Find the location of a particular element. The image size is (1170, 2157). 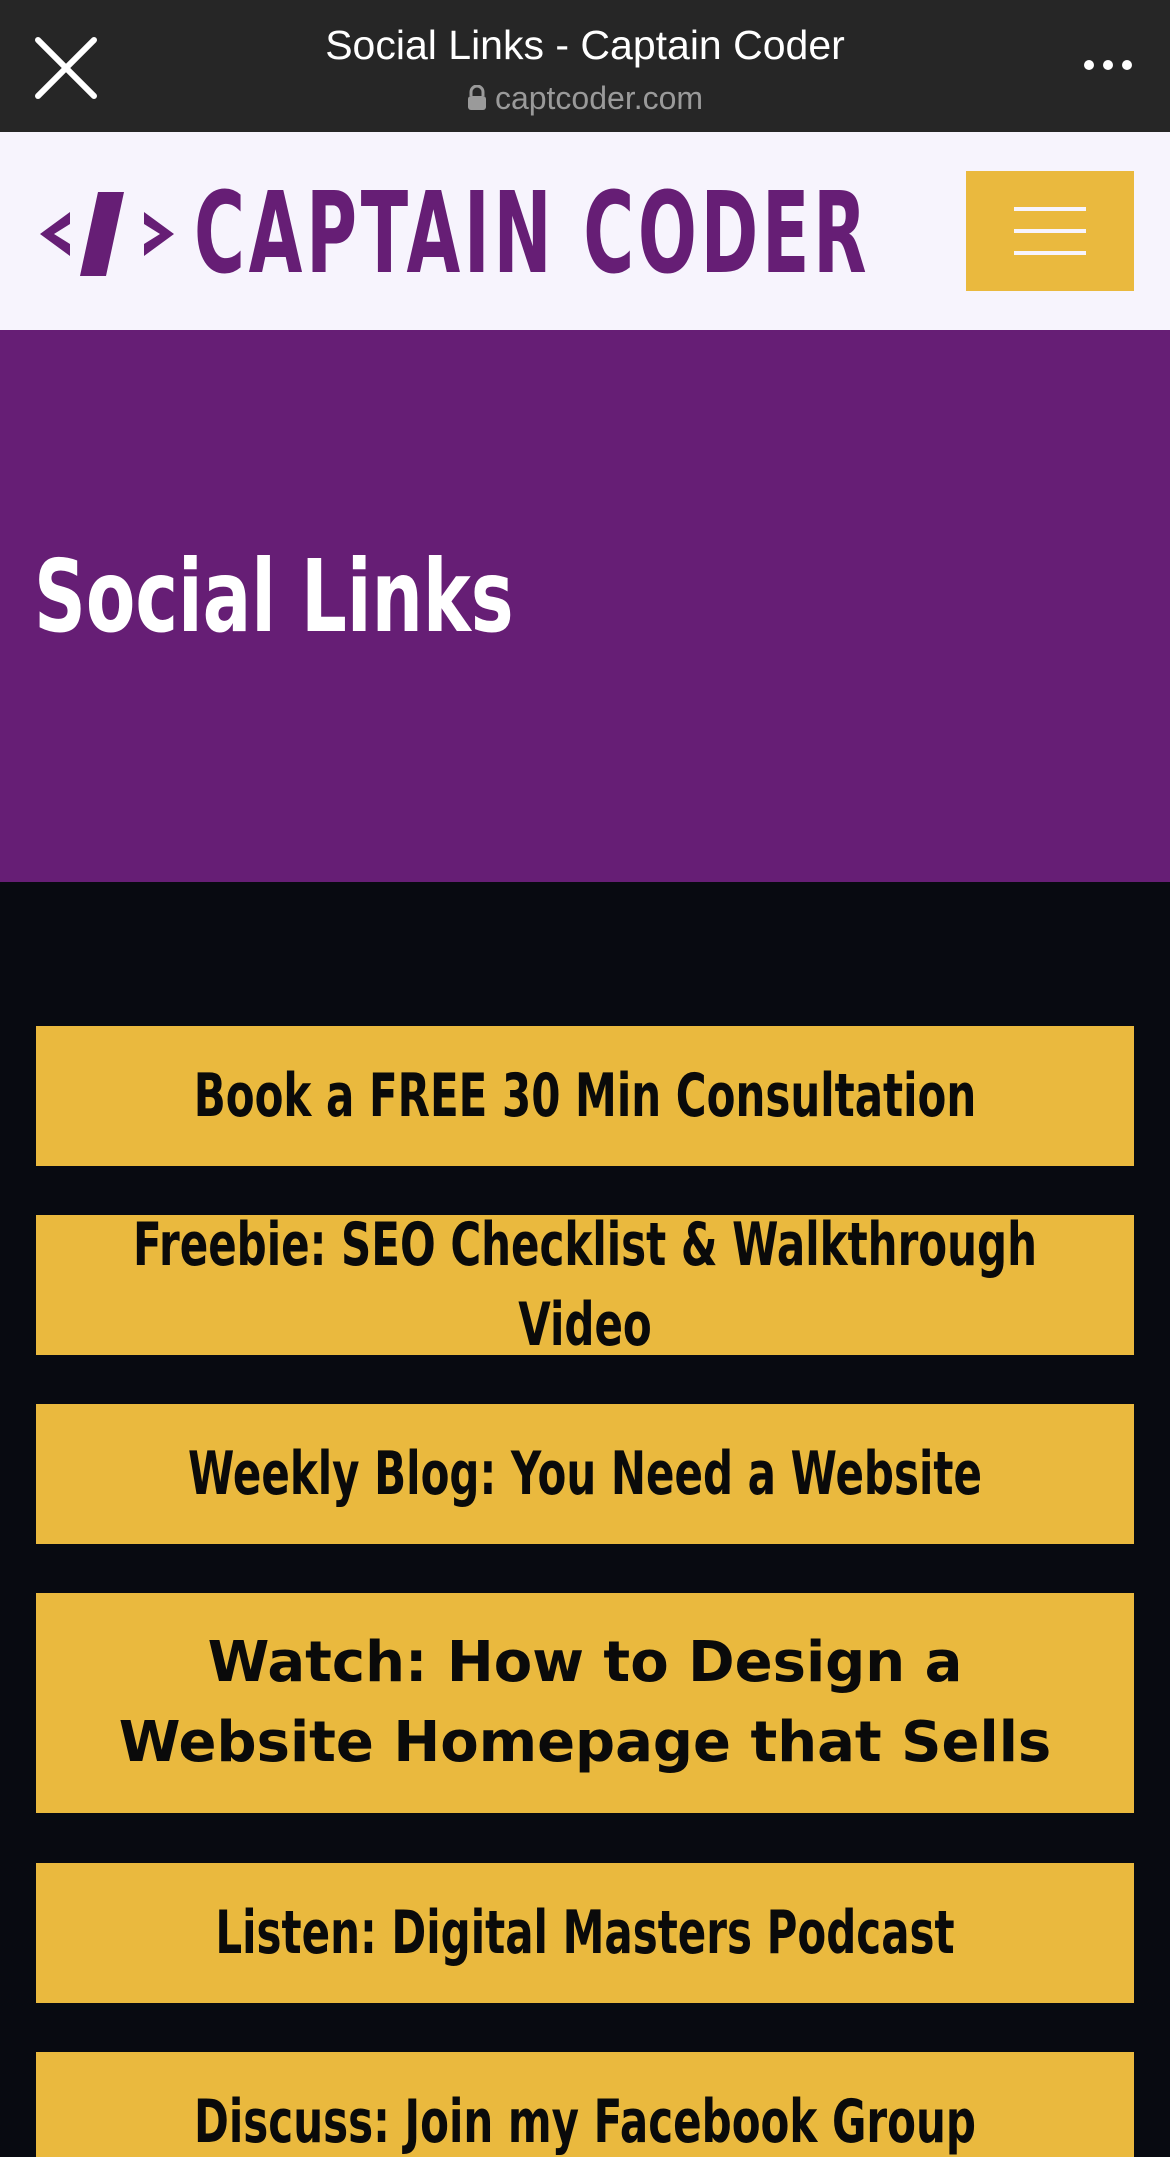

logo-wordmark: CAPTAIN CODER is located at coordinates (532, 234).